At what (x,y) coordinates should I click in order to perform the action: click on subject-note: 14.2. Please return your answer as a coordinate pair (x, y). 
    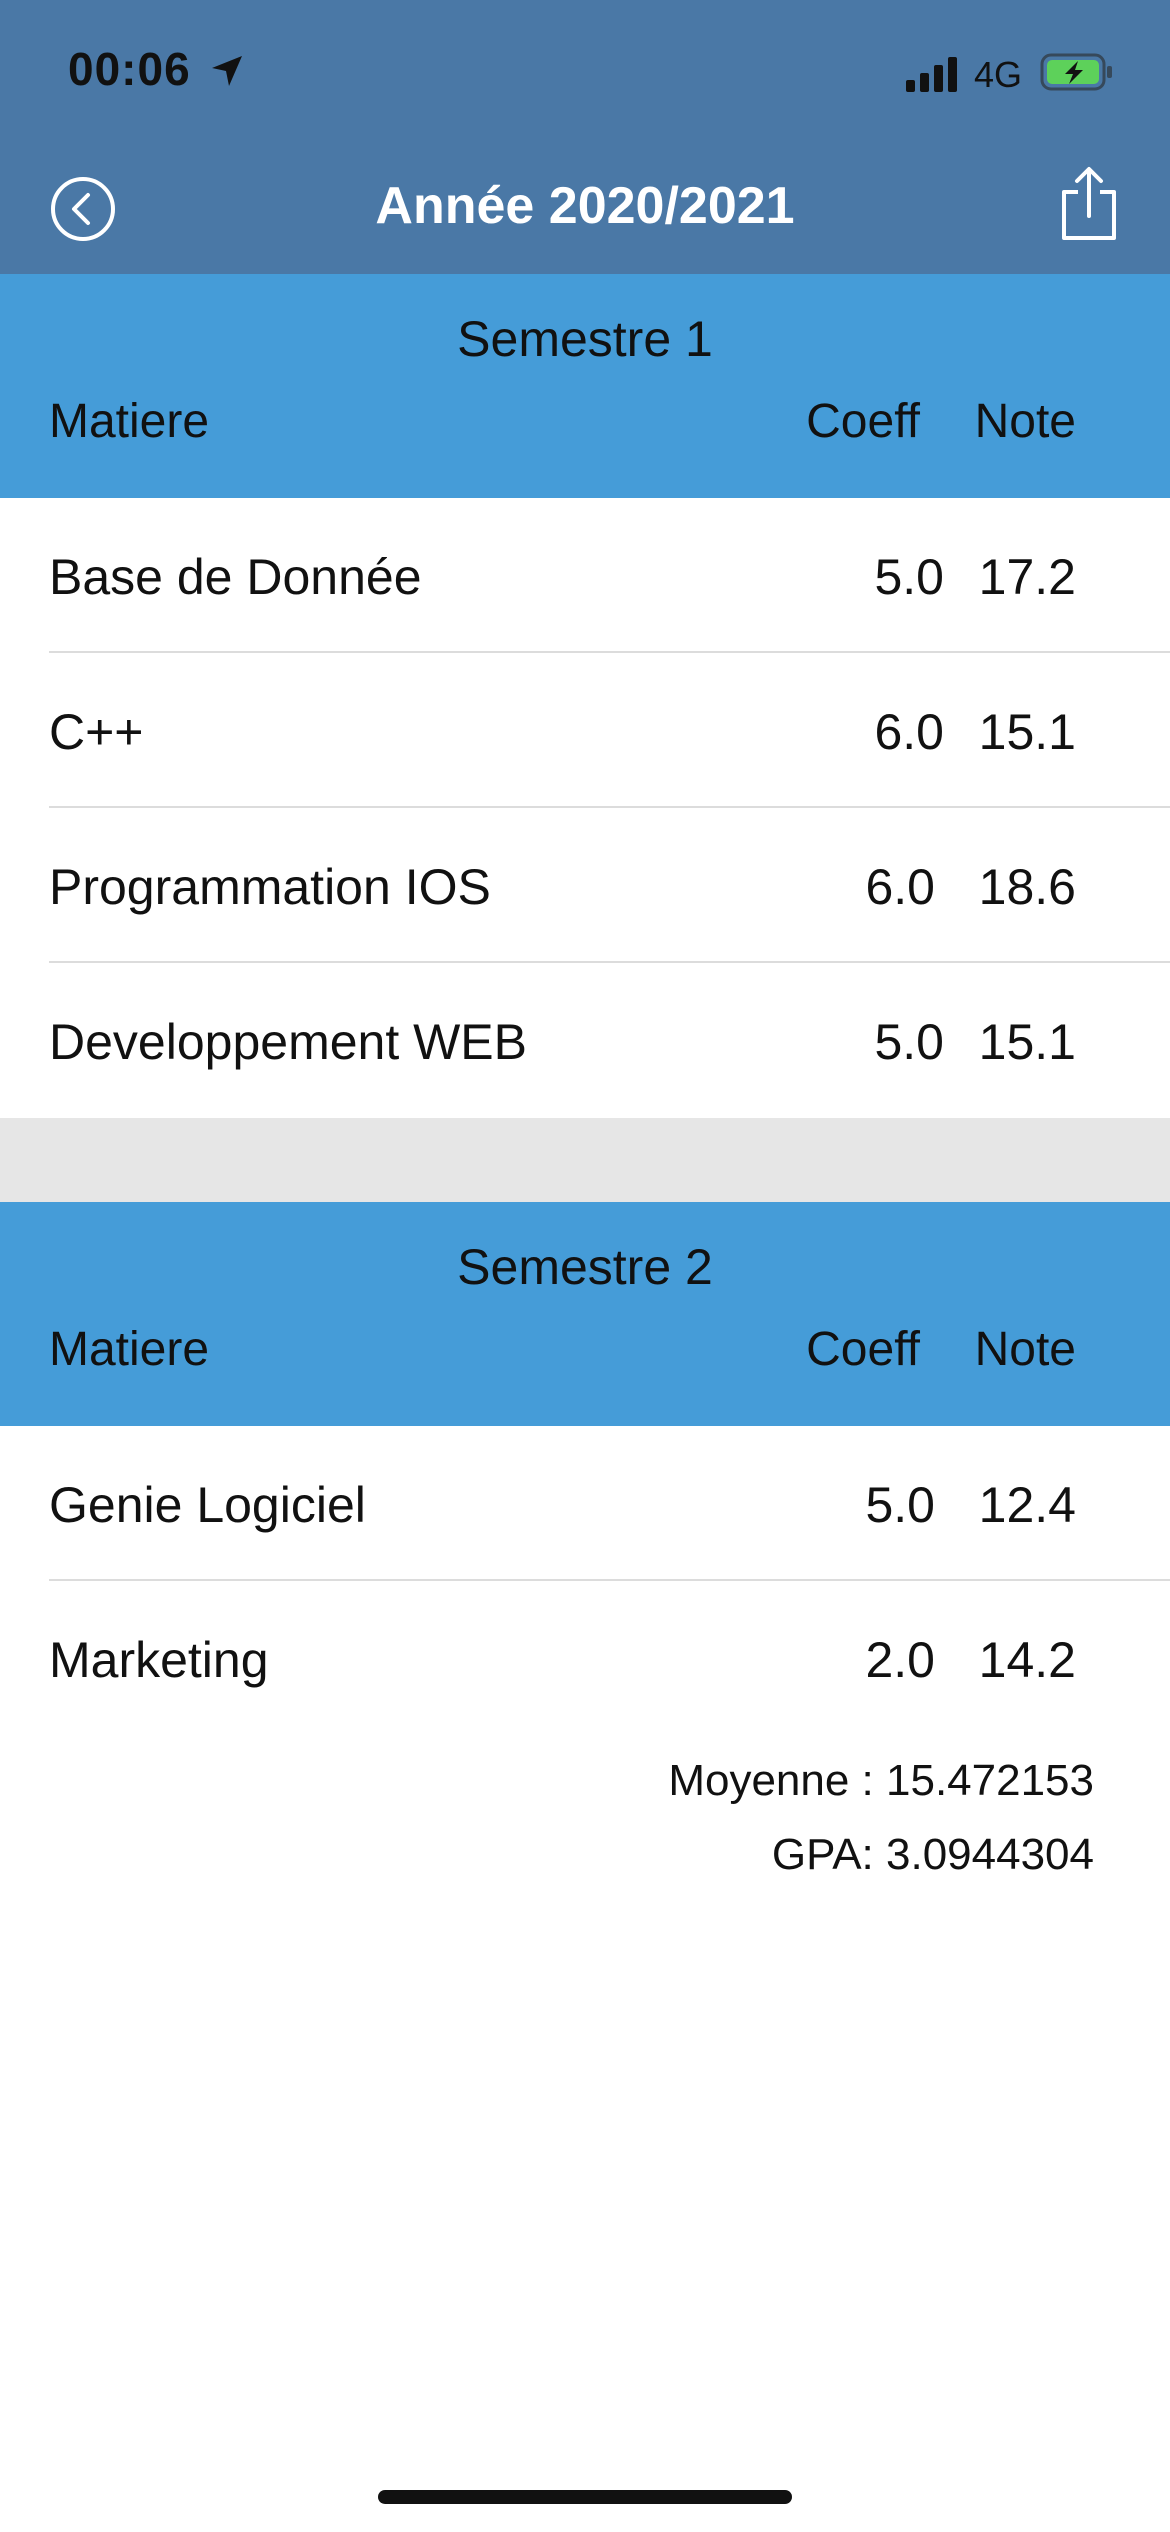
    Looking at the image, I should click on (1027, 1660).